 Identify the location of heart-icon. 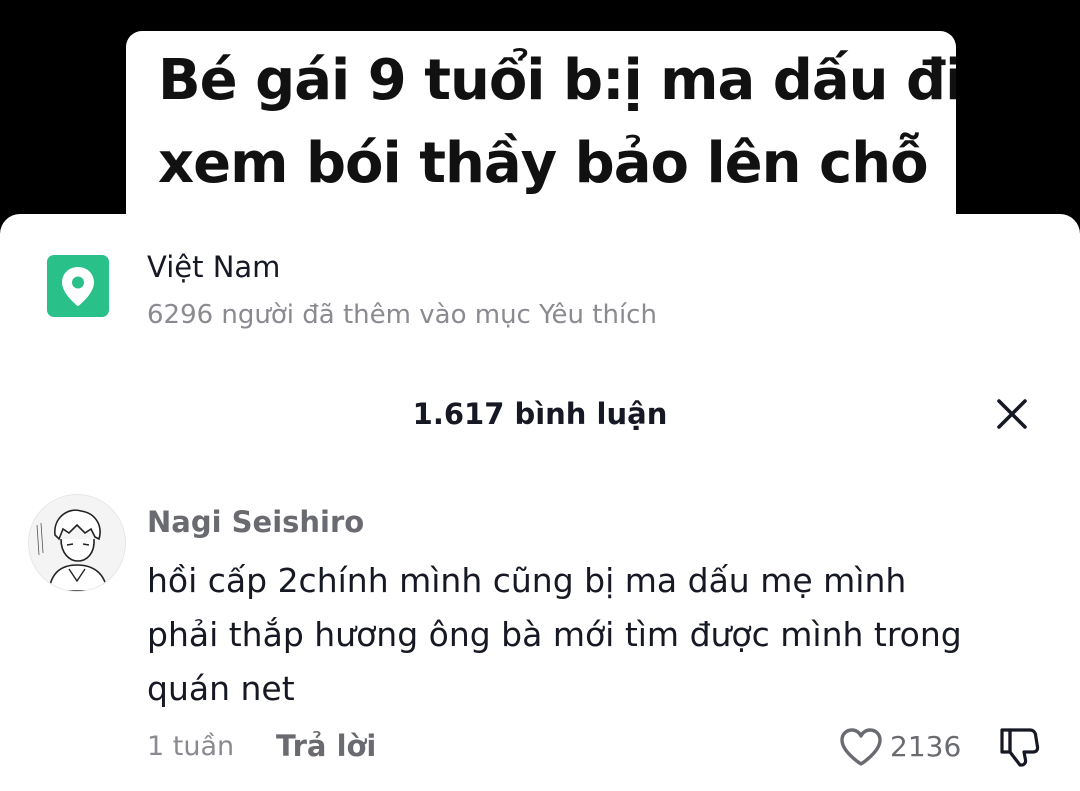
(861, 747).